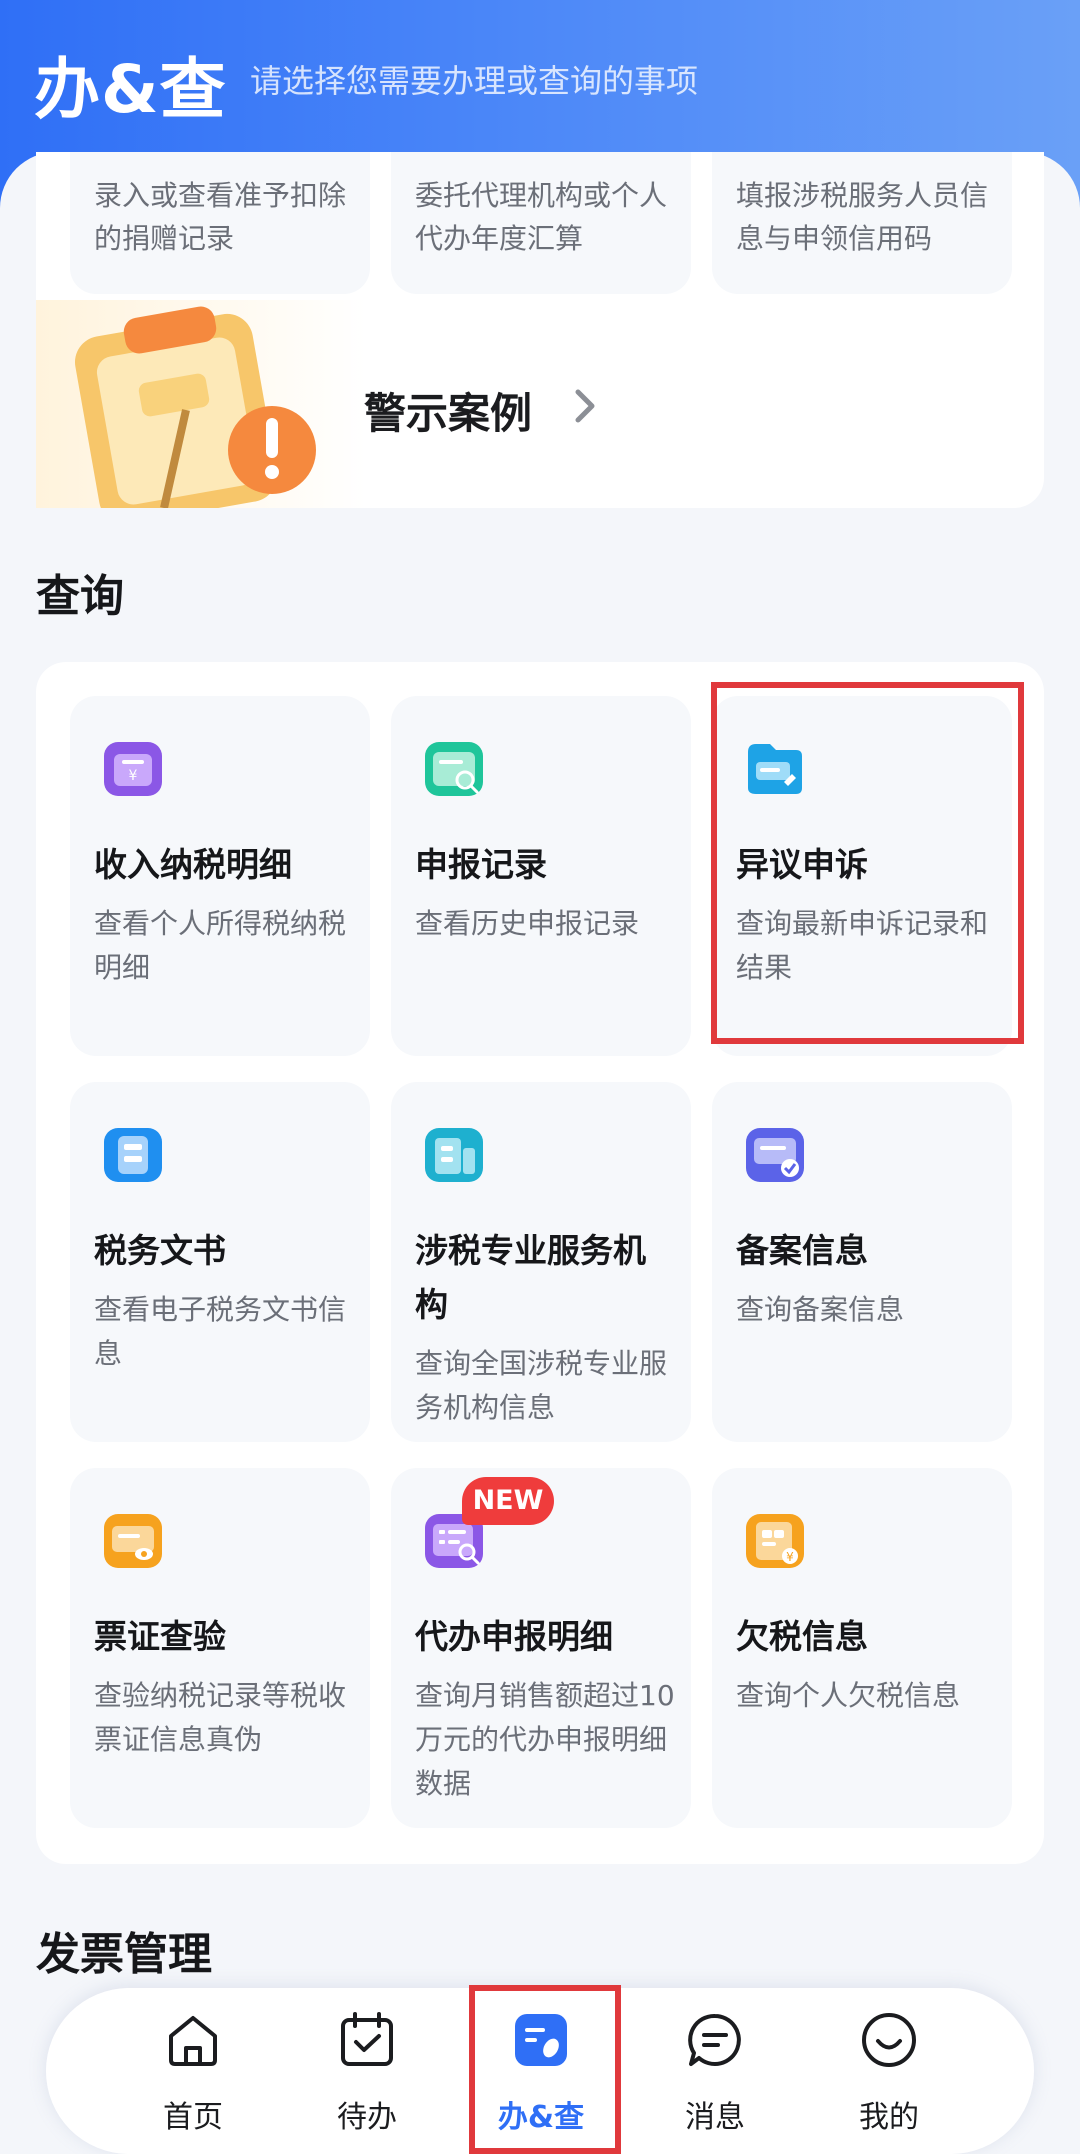  Describe the element at coordinates (889, 2040) in the screenshot. I see `profile-icon` at that location.